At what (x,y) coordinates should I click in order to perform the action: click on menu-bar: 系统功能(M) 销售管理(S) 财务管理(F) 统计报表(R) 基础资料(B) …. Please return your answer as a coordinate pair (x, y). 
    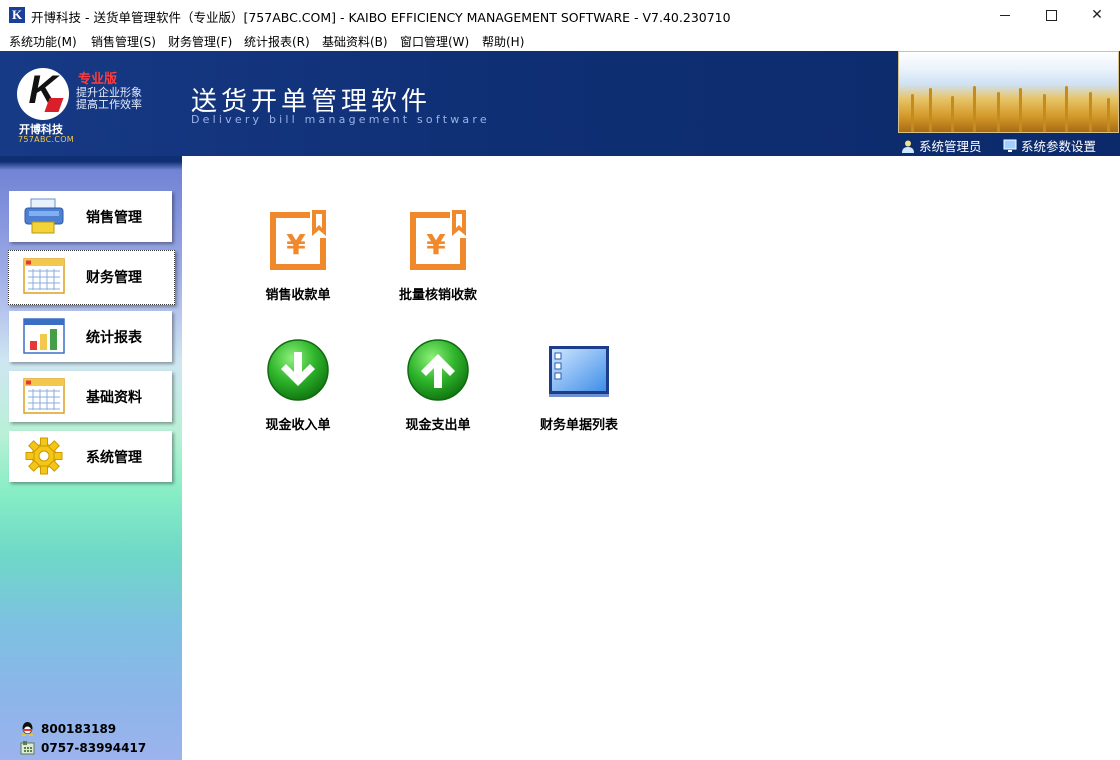
    Looking at the image, I should click on (560, 41).